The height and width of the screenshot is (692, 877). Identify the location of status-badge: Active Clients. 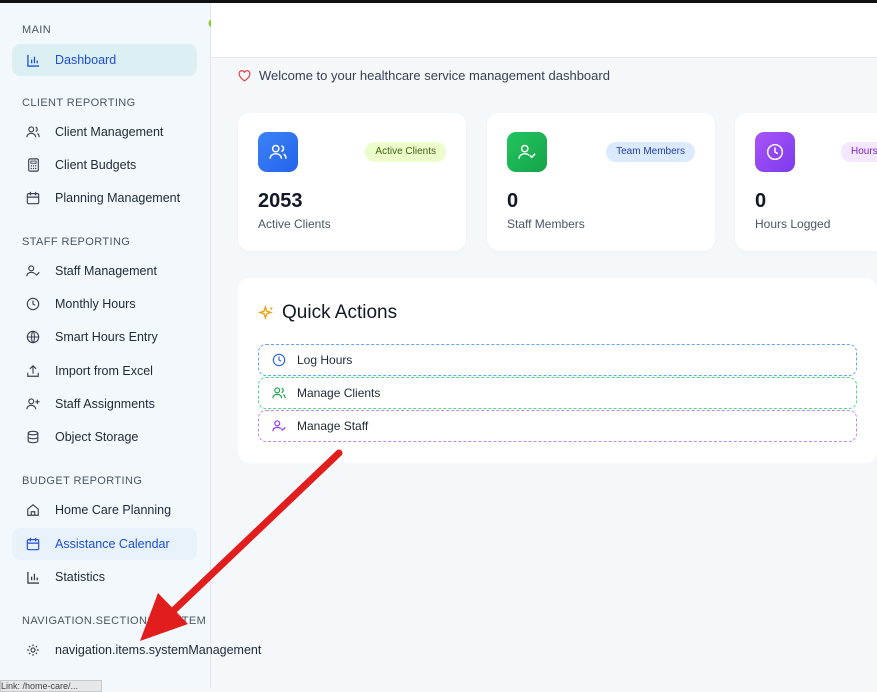
(405, 152).